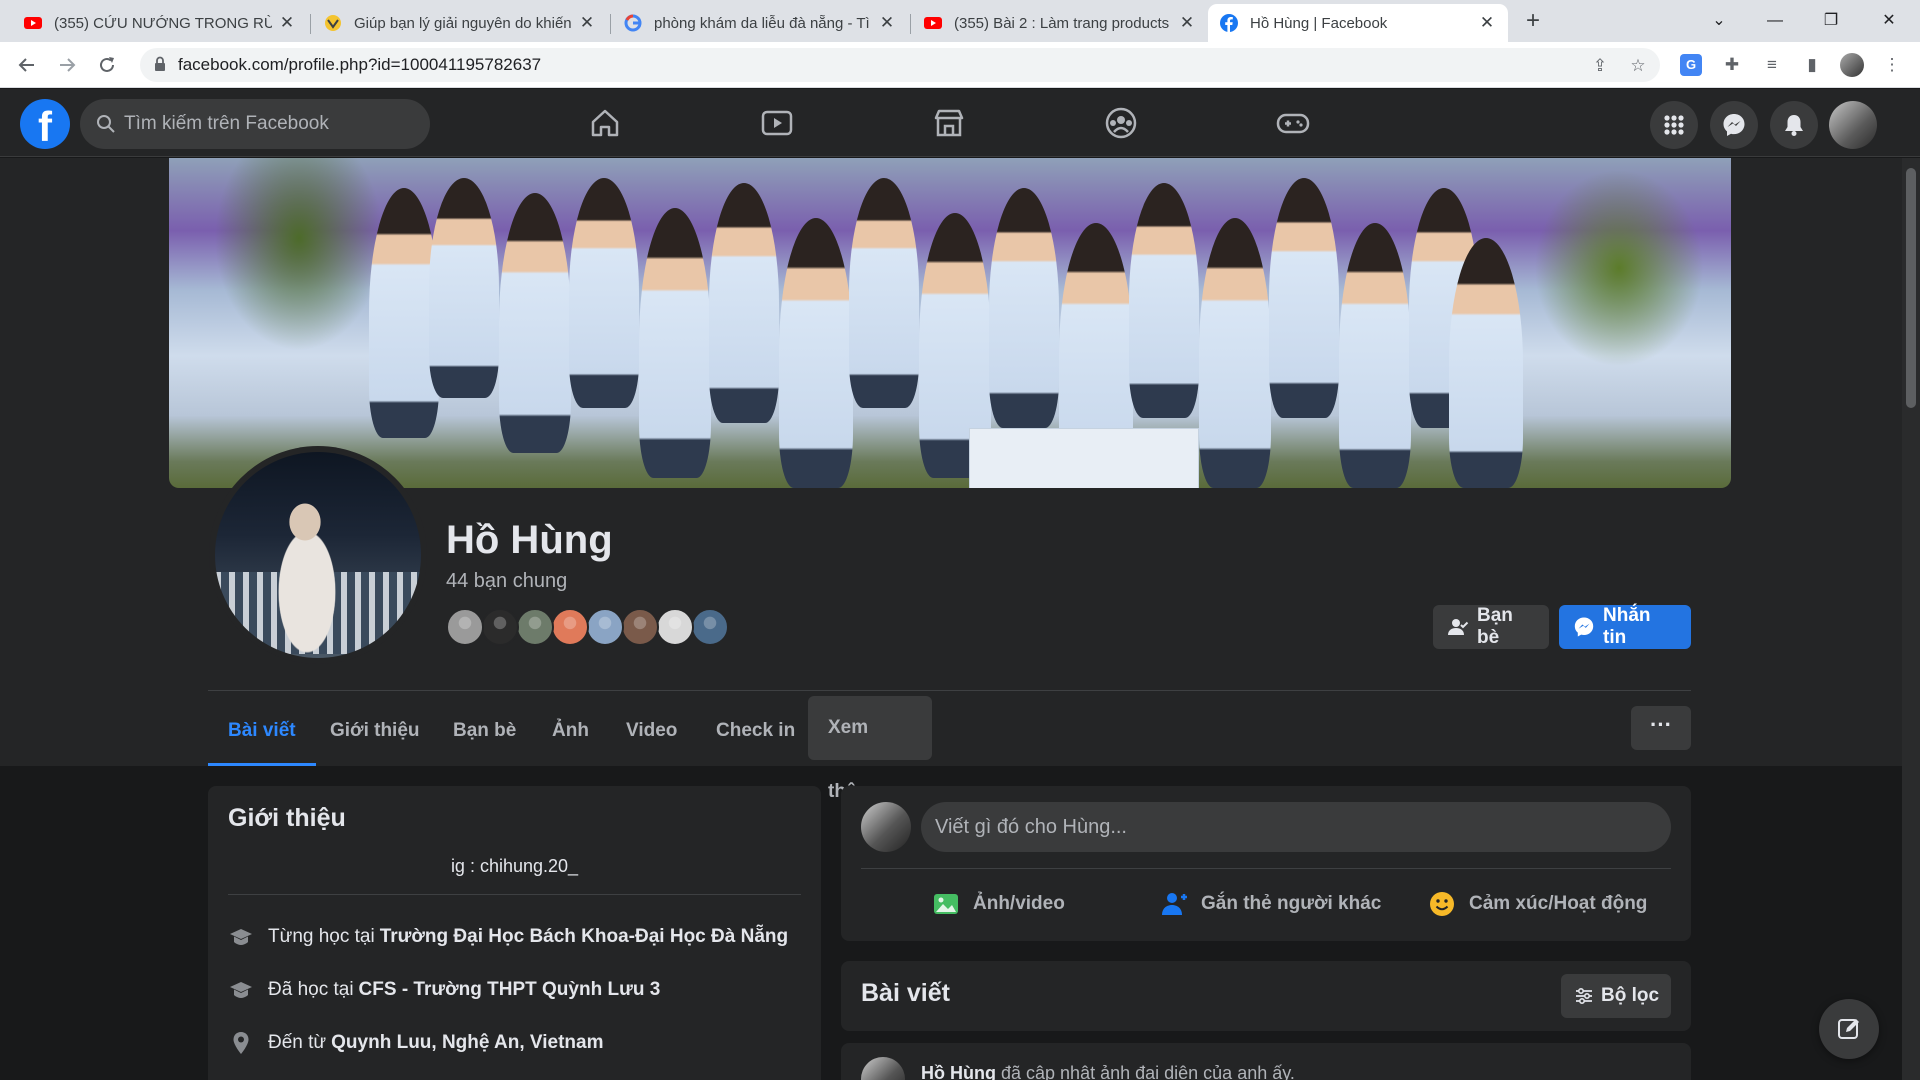 The image size is (1920, 1080). Describe the element at coordinates (1852, 65) in the screenshot. I see `profile-avatar-icon` at that location.